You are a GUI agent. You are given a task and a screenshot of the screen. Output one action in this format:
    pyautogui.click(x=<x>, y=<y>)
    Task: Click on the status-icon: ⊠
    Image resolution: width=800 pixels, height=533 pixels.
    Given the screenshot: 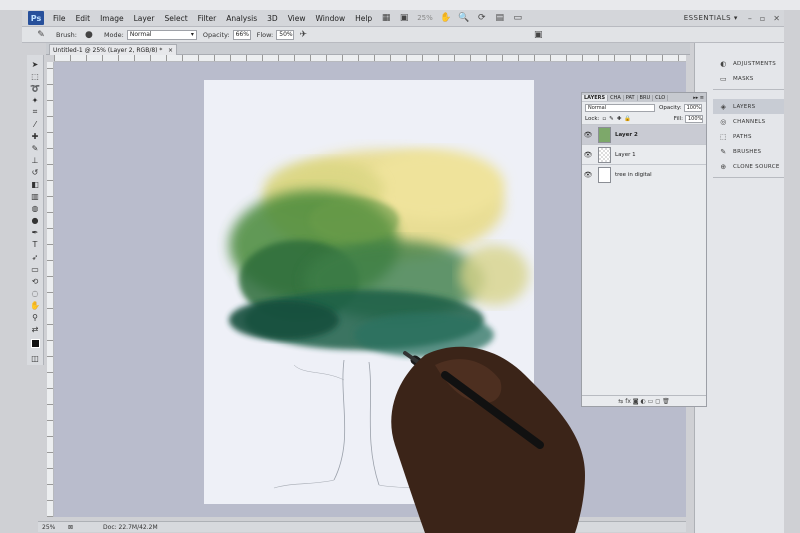 What is the action you would take?
    pyautogui.click(x=70, y=527)
    